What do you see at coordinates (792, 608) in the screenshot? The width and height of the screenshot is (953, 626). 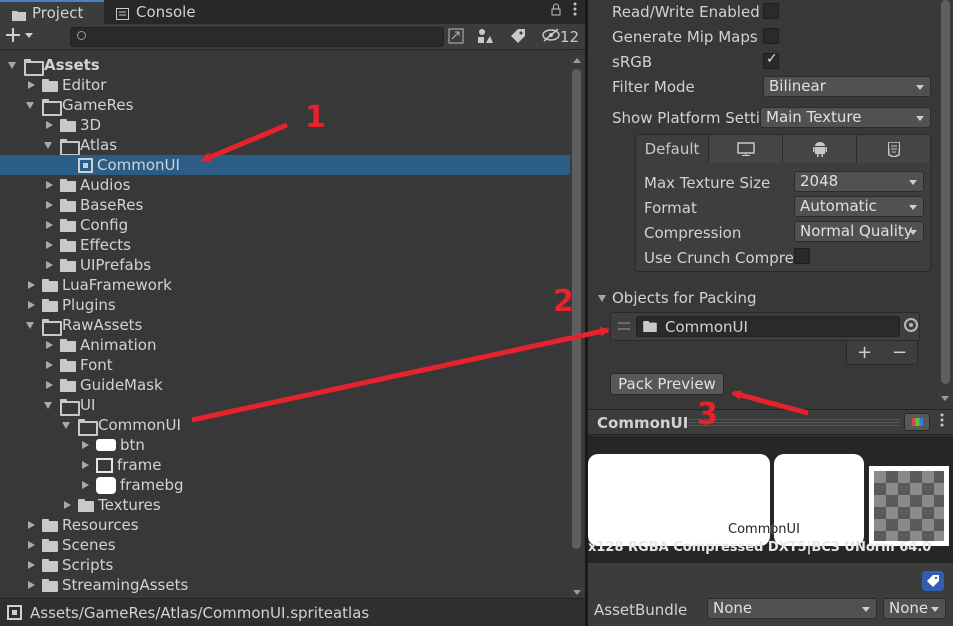 I see `asset-bundle-name-dropdown: None` at bounding box center [792, 608].